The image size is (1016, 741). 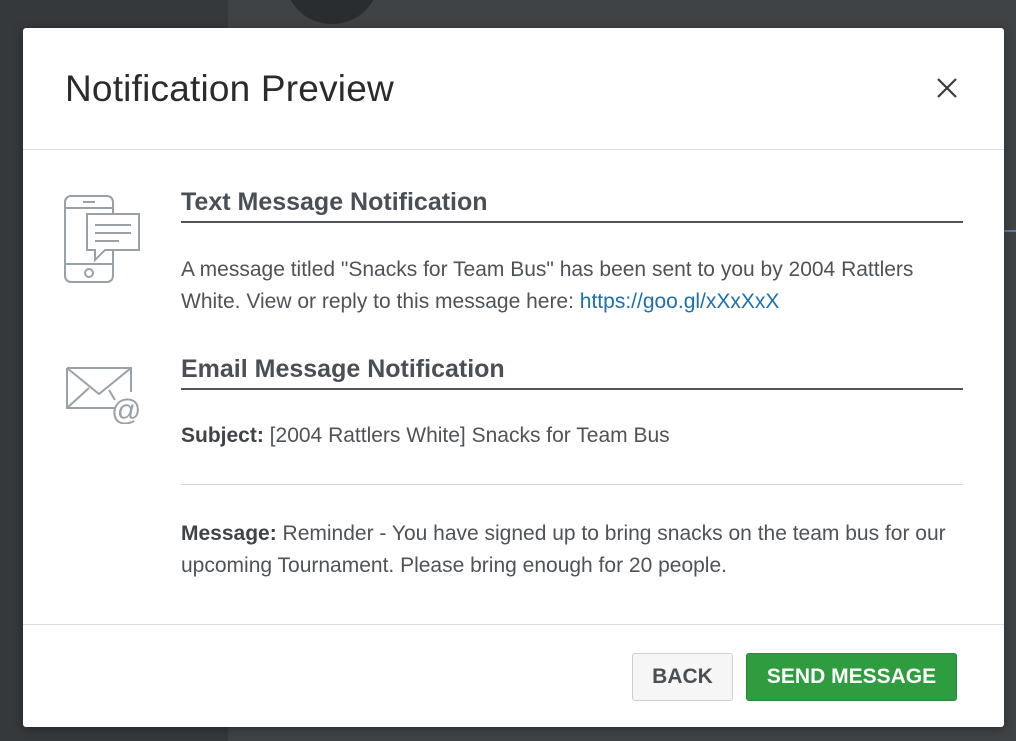 I want to click on background-avatar, so click(x=332, y=12).